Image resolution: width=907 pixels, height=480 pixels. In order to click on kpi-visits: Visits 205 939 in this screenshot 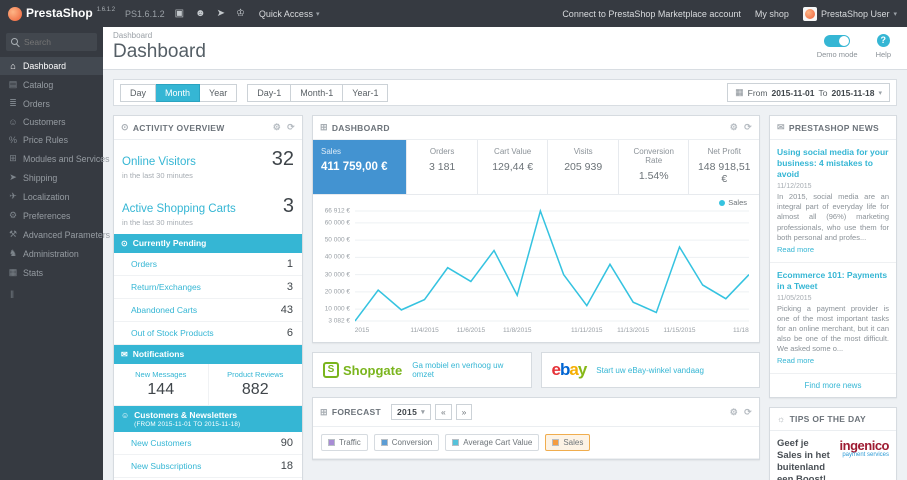, I will do `click(583, 167)`.